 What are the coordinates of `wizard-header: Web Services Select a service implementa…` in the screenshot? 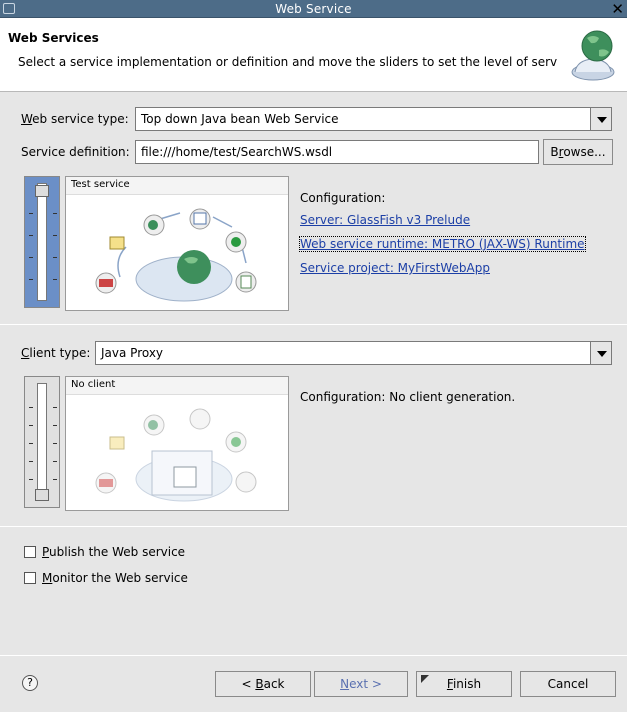 It's located at (313, 55).